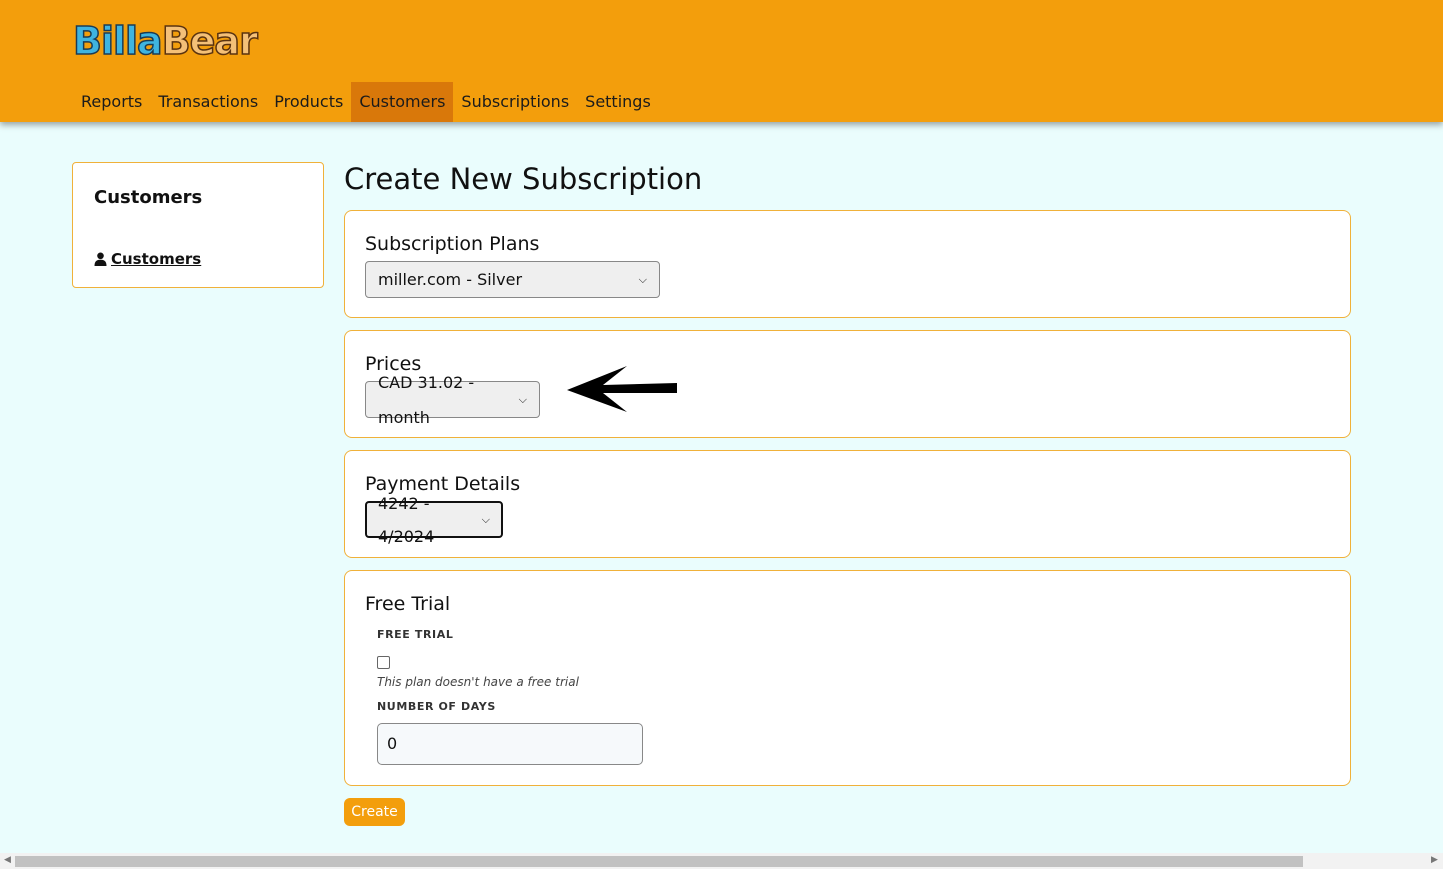 The width and height of the screenshot is (1443, 869). I want to click on payment-details-card: Payment Details 4242 - 4/2024 ⌵, so click(847, 504).